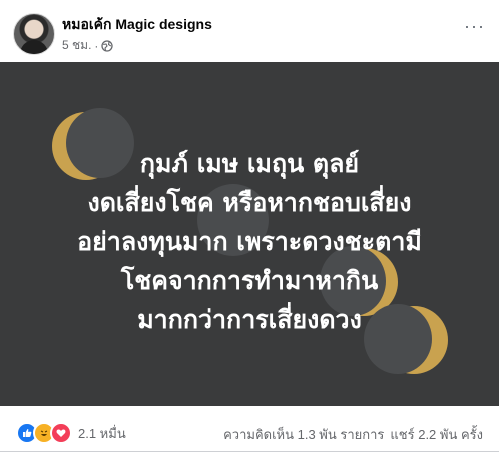 This screenshot has height=452, width=499. Describe the element at coordinates (102, 433) in the screenshot. I see `reaction-count: 2.1 หมื่น` at that location.